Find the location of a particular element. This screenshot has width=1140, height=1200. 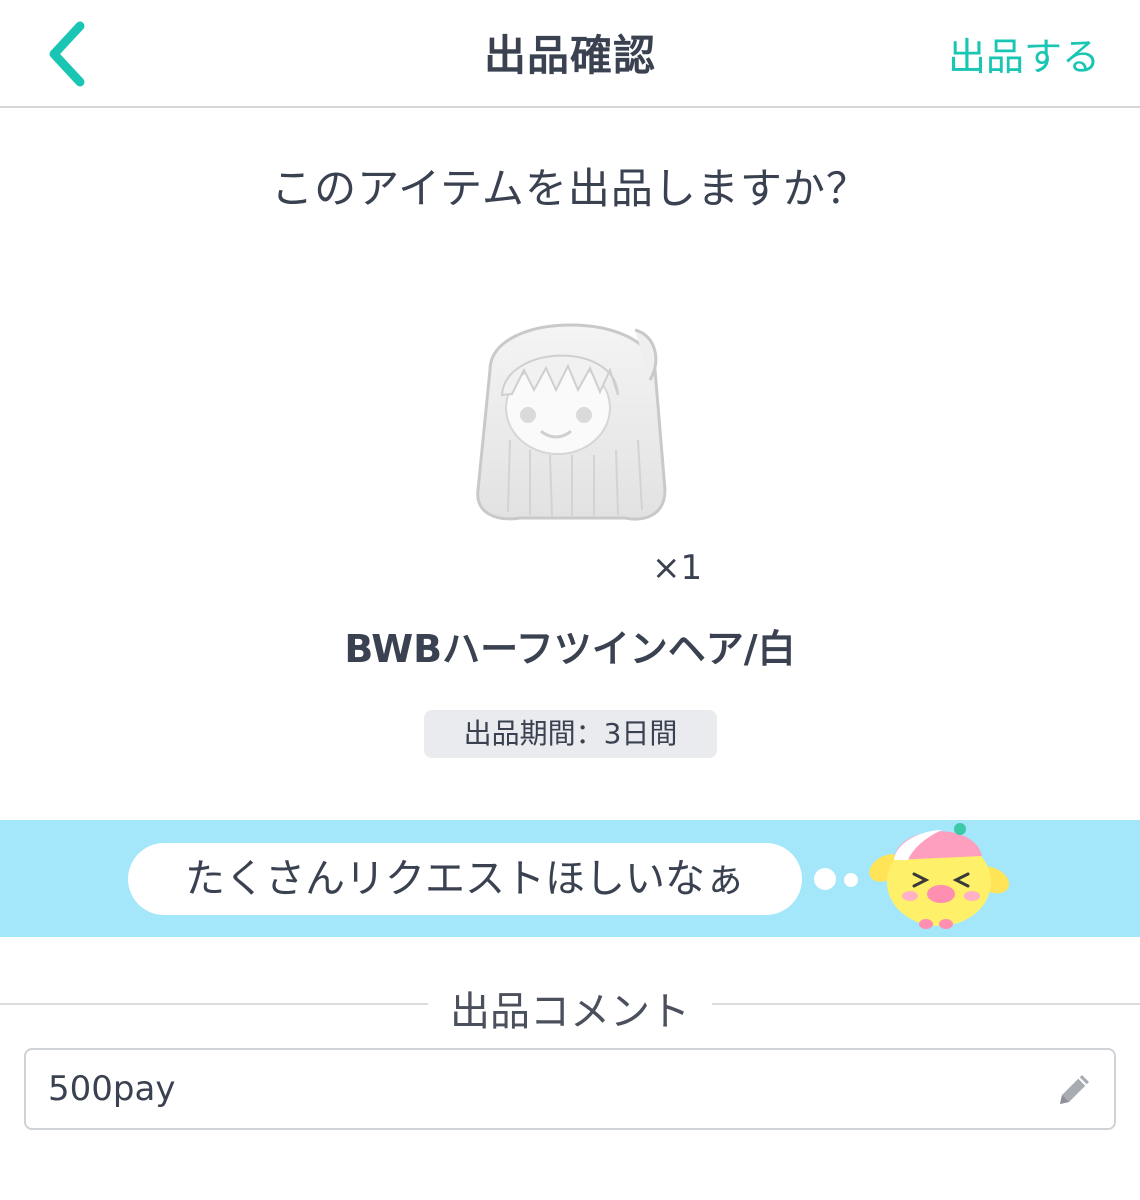

speech-bubble: たくさんリクエストほしいなぁ is located at coordinates (465, 879).